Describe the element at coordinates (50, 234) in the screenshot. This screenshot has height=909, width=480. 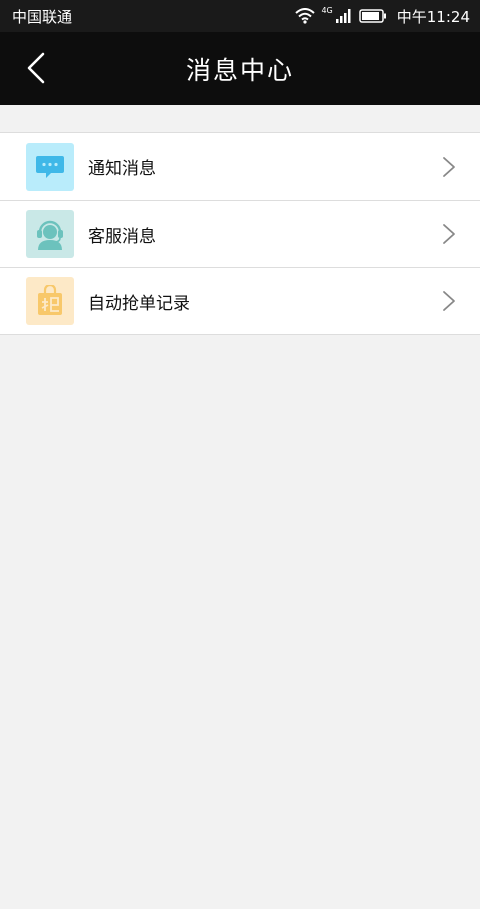
I see `customer-service-icon` at that location.